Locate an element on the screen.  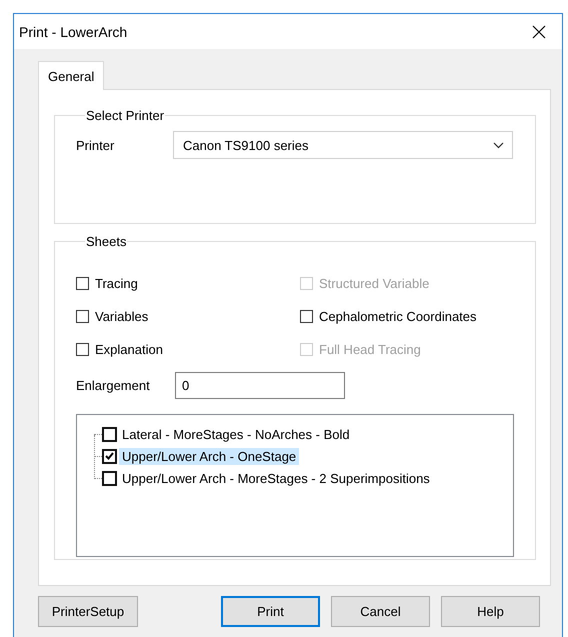
check-icon is located at coordinates (109, 456).